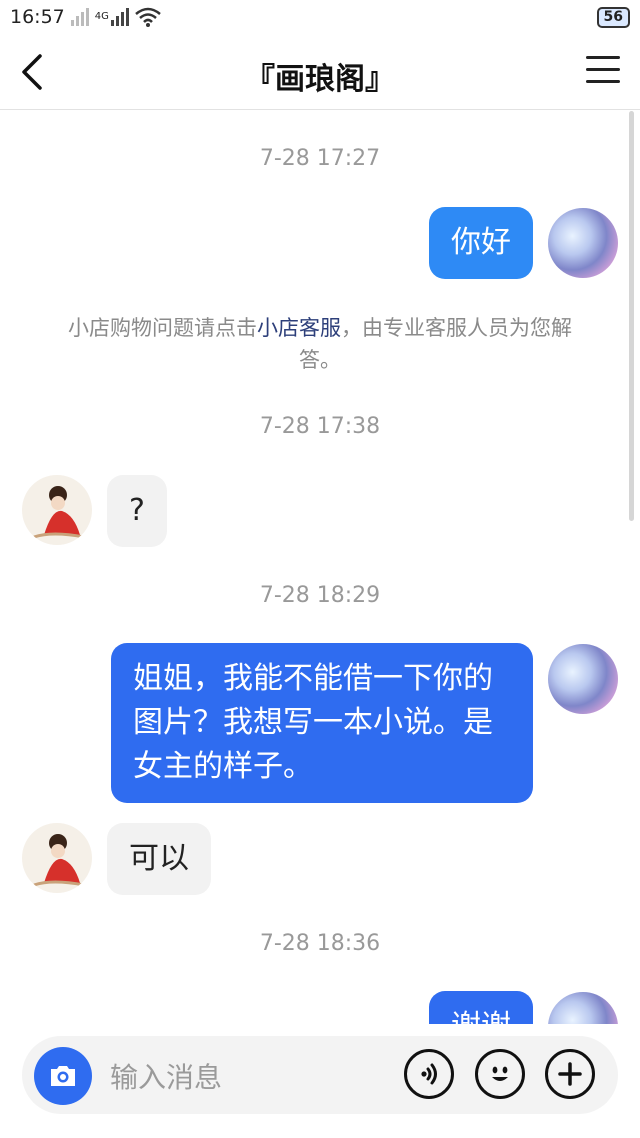 This screenshot has width=640, height=1138. Describe the element at coordinates (631, 316) in the screenshot. I see `scrollbar` at that location.